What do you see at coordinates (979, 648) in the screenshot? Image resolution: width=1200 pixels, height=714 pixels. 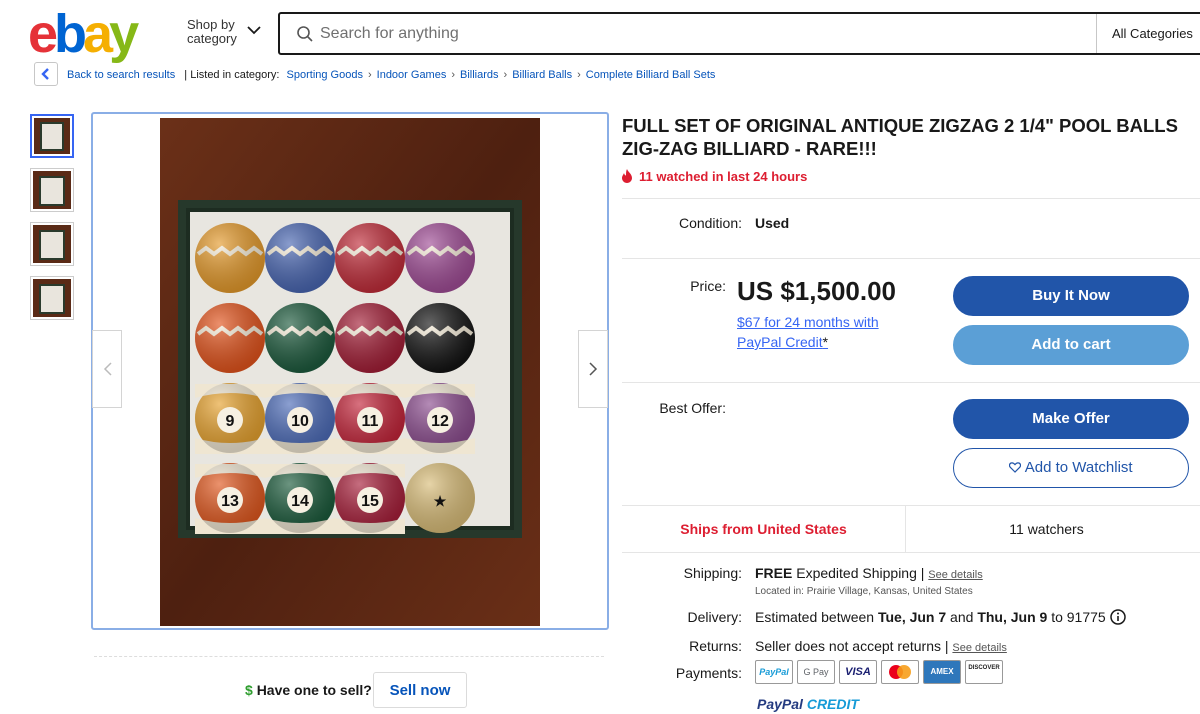 I see `returns-see-details-link: See details` at bounding box center [979, 648].